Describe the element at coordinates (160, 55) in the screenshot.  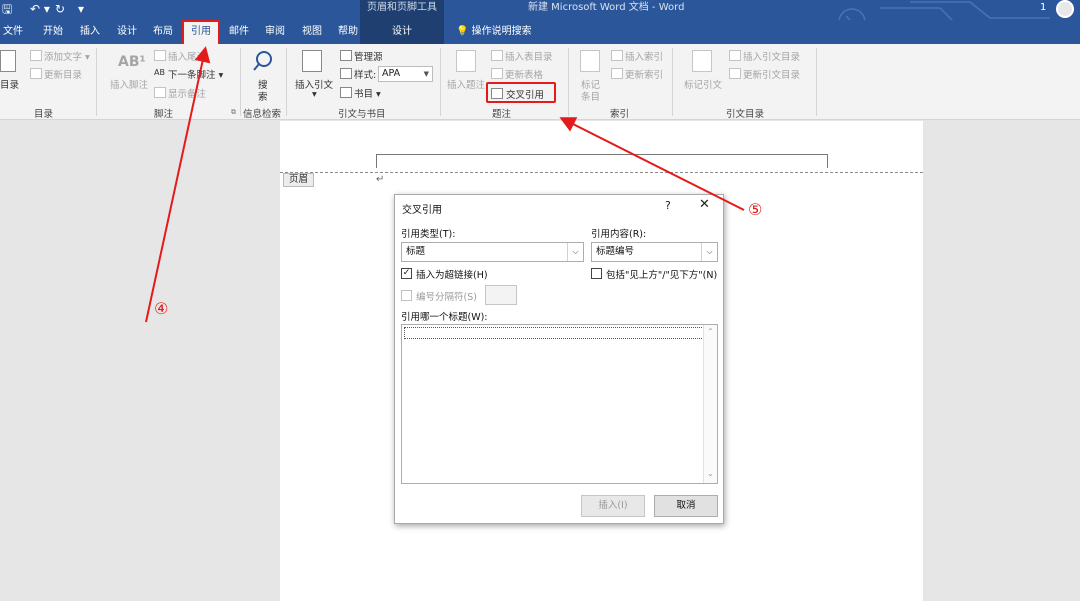
I see `insert-endnote-icon` at that location.